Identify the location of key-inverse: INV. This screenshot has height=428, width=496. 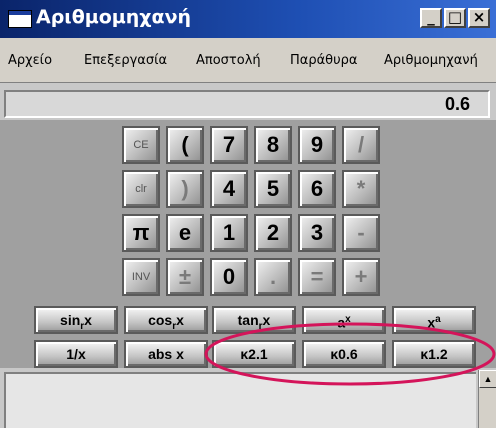
(141, 277).